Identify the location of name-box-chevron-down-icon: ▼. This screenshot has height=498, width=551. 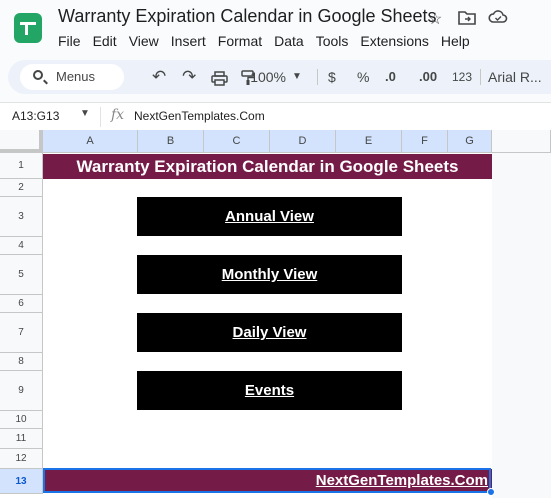
(85, 113).